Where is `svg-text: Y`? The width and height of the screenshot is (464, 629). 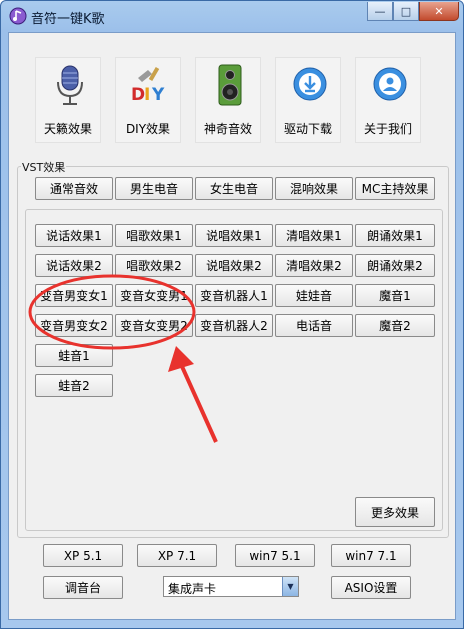
svg-text: Y is located at coordinates (158, 95).